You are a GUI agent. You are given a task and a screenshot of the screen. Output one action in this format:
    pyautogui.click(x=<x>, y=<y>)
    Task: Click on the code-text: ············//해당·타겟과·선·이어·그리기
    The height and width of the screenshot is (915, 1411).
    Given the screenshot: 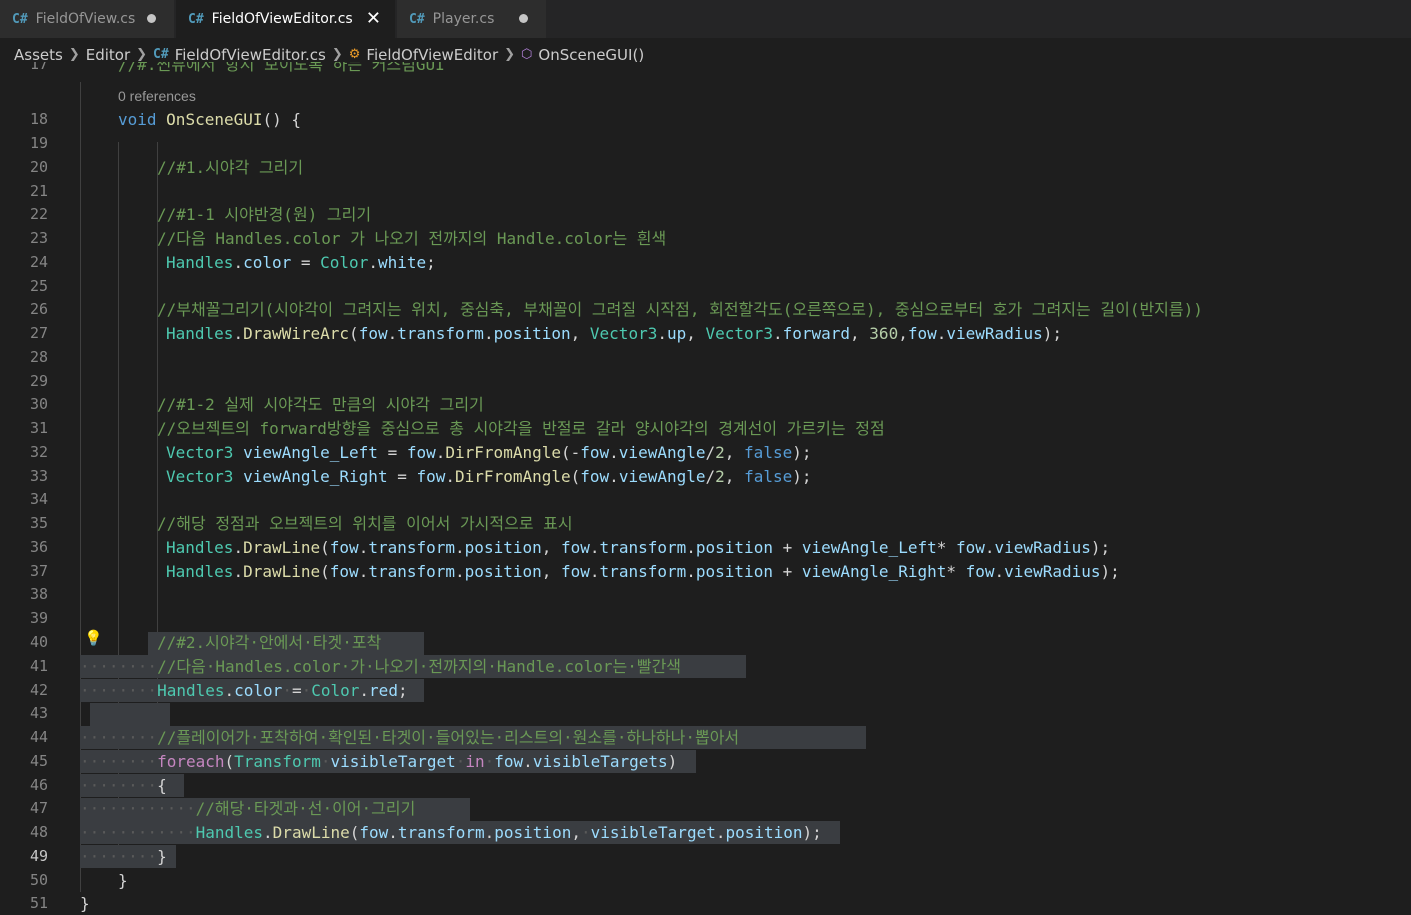 What is the action you would take?
    pyautogui.click(x=248, y=808)
    